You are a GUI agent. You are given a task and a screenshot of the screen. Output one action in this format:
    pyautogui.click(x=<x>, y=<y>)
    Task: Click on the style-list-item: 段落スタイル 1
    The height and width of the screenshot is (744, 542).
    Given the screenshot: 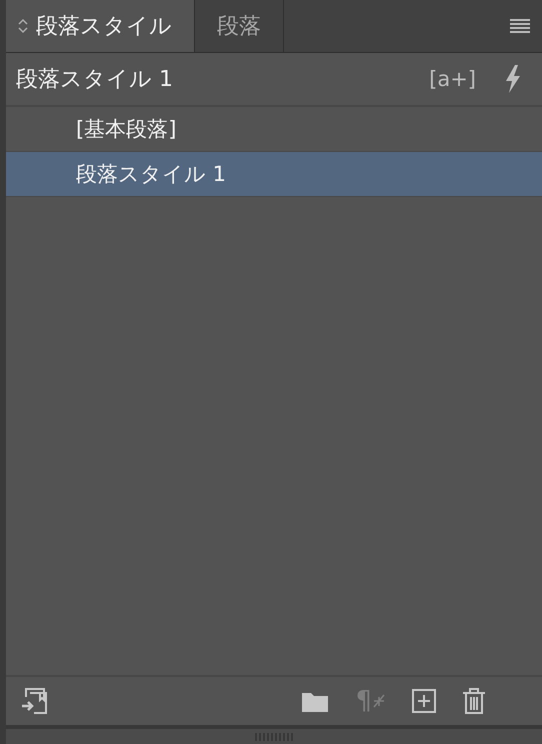 What is the action you would take?
    pyautogui.click(x=274, y=174)
    